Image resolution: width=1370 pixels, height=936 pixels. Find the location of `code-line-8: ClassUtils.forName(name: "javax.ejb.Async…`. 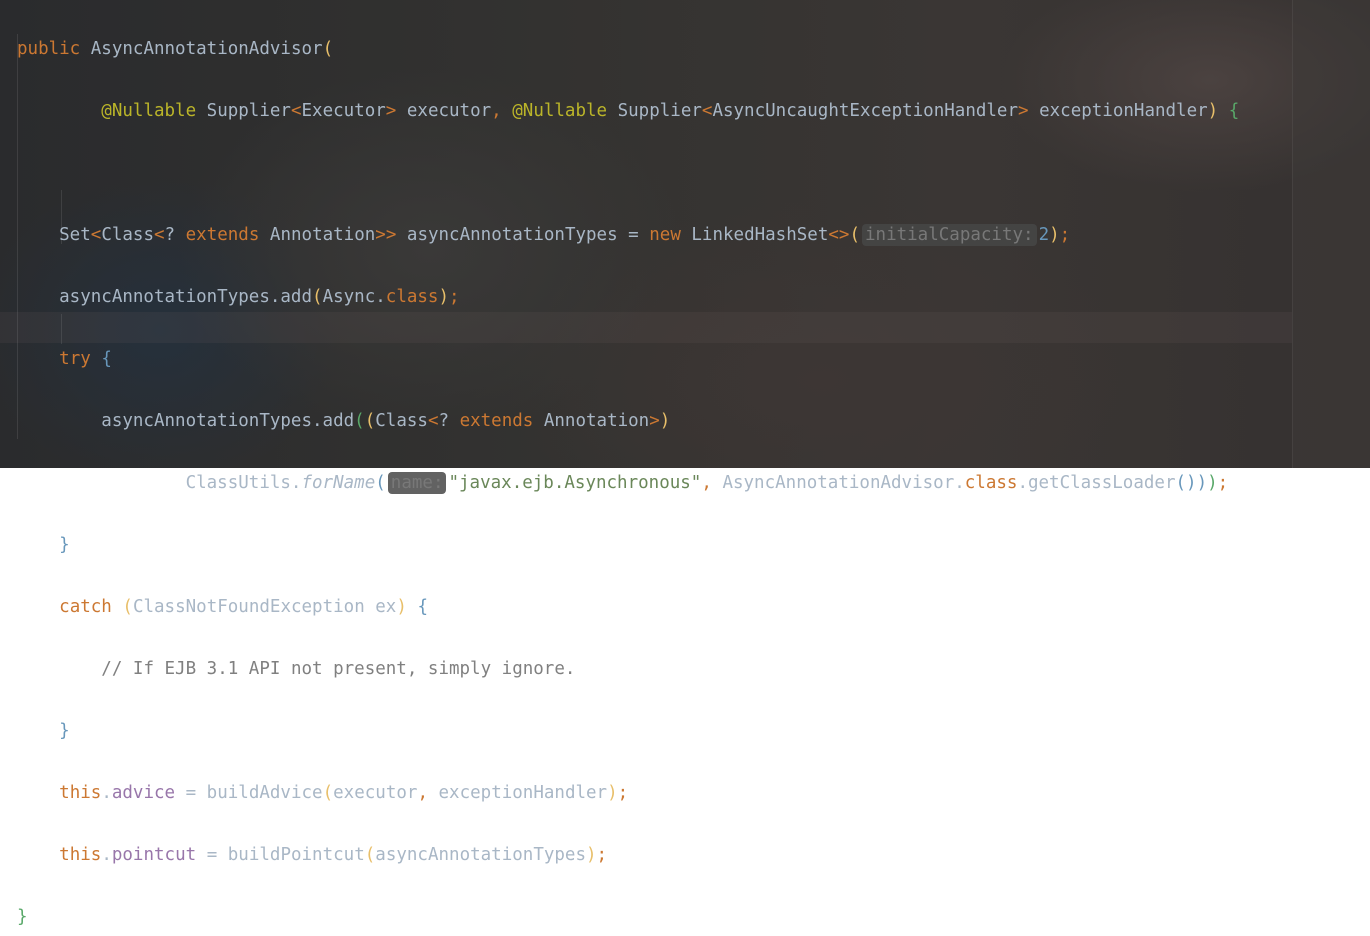

code-line-8: ClassUtils.forName(name: "javax.ejb.Async… is located at coordinates (623, 483).